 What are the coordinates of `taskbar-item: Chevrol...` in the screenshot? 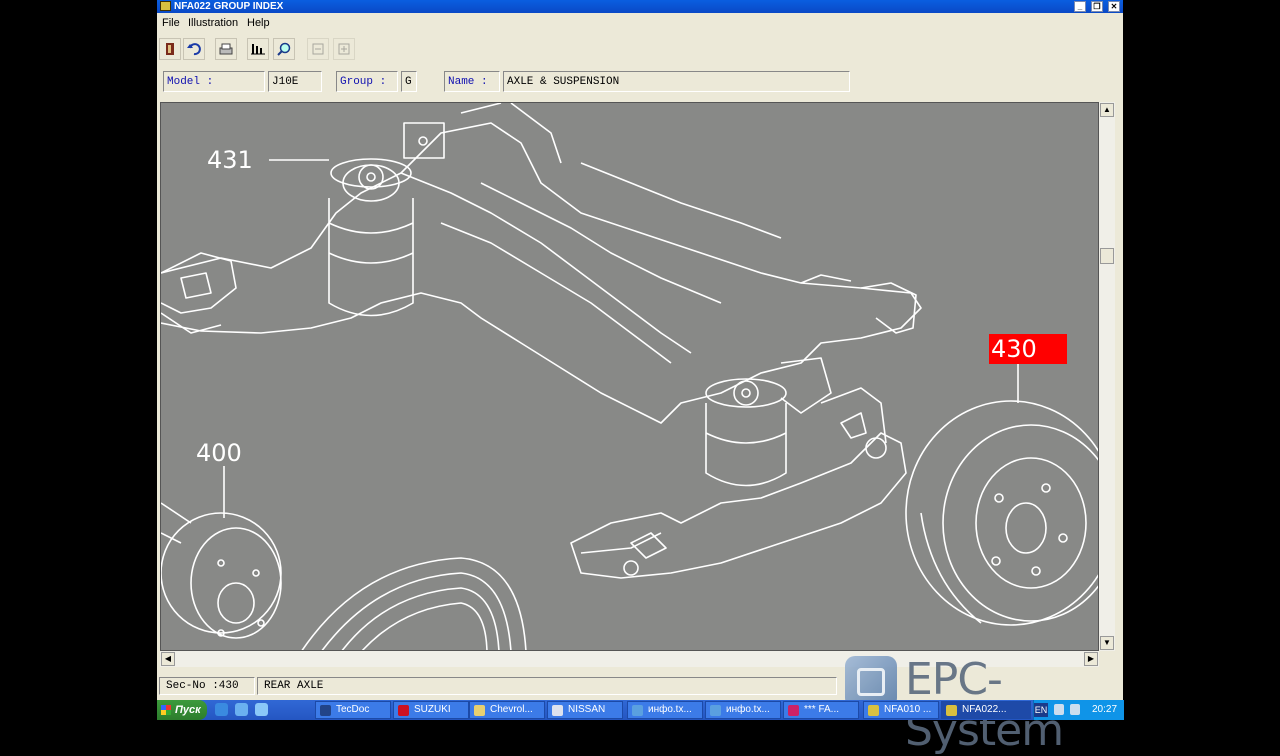 It's located at (507, 710).